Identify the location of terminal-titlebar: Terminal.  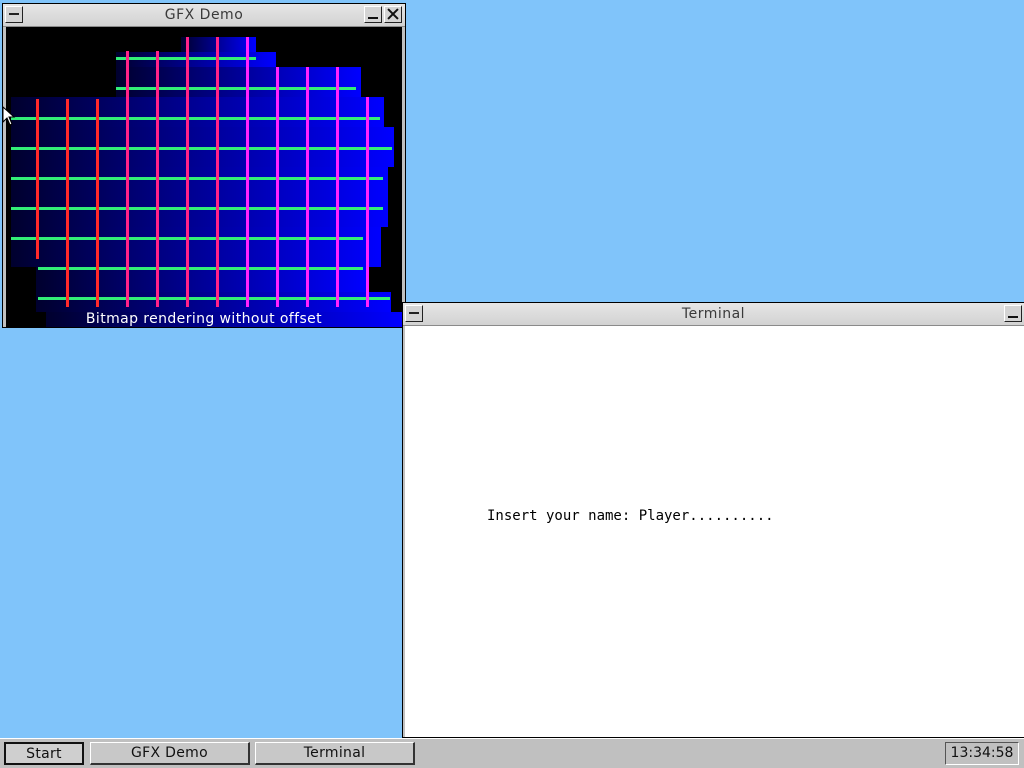
(713, 314).